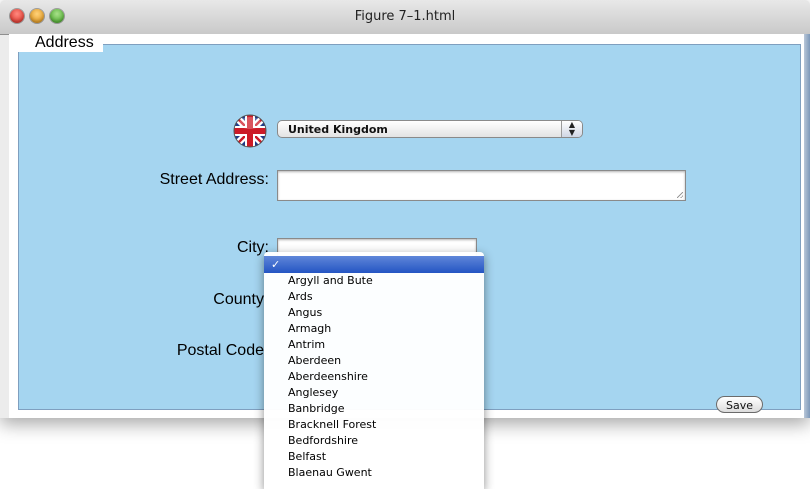 The image size is (810, 489). Describe the element at coordinates (571, 129) in the screenshot. I see `select-arrows-icon: ▲ ▼` at that location.